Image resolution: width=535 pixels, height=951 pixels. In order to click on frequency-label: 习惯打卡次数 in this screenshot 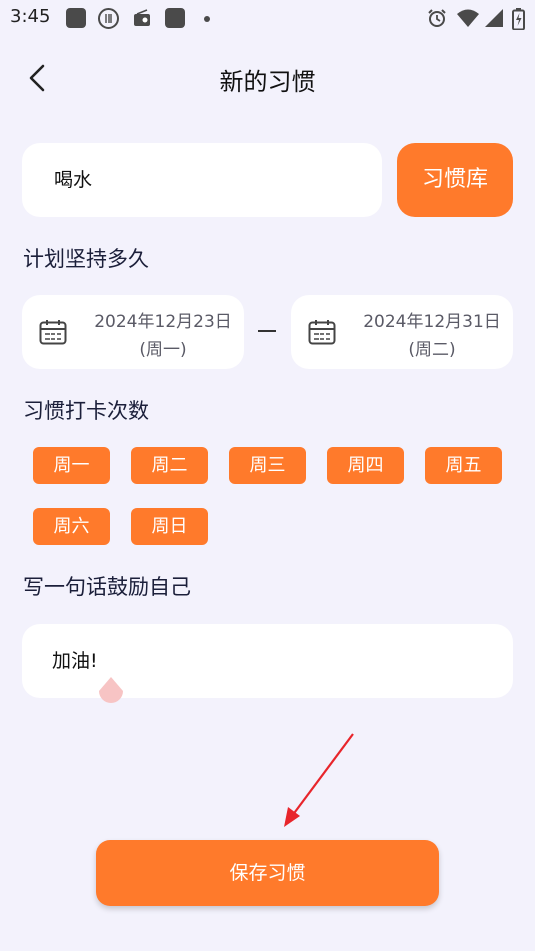, I will do `click(86, 411)`.